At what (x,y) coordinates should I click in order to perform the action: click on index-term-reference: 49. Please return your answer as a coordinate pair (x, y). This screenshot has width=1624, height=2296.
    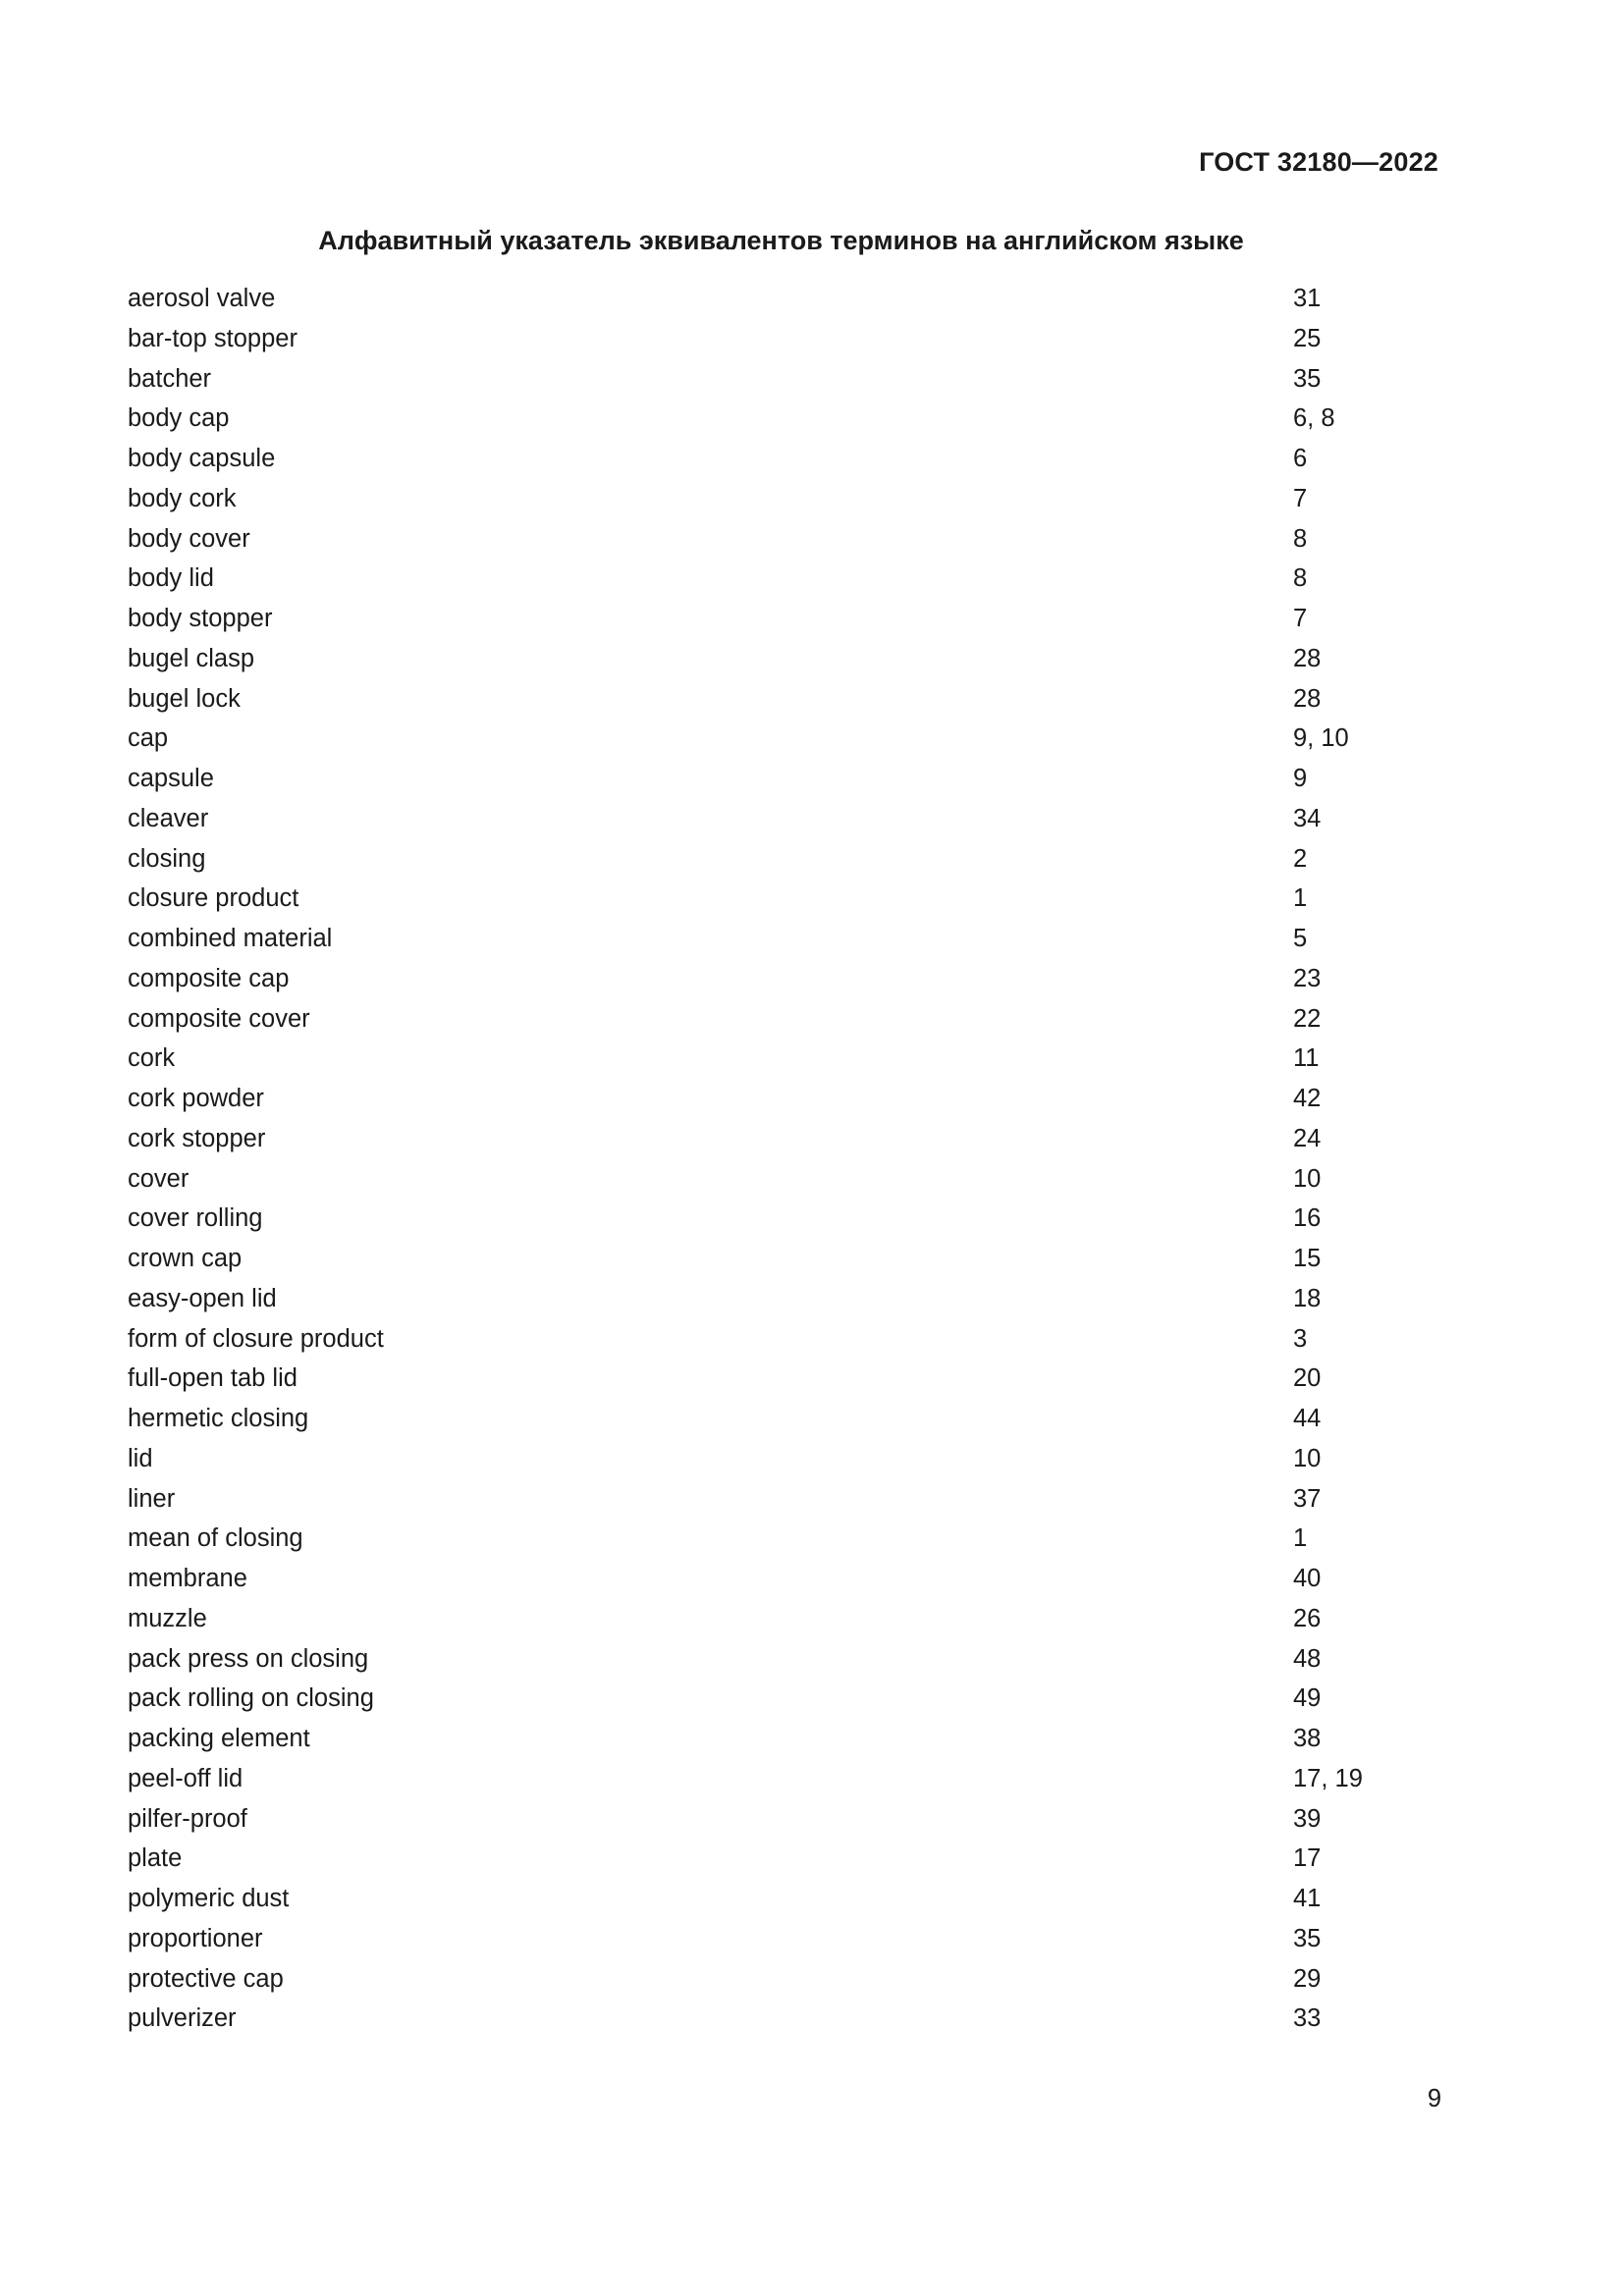
    Looking at the image, I should click on (1307, 1698).